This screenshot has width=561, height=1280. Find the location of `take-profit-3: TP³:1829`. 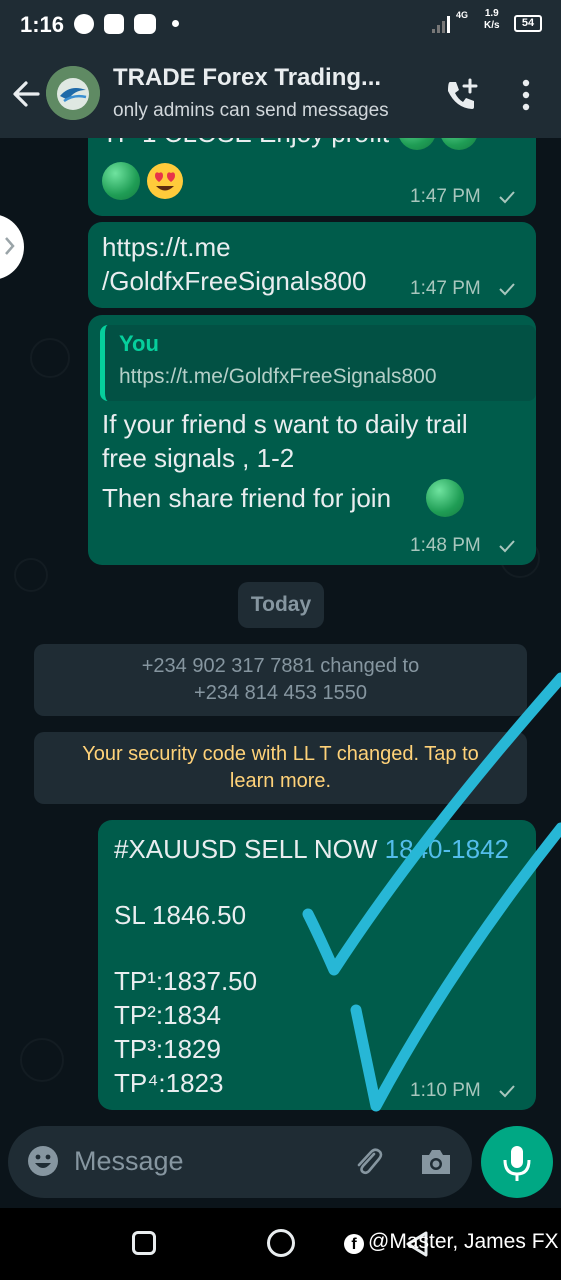

take-profit-3: TP³:1829 is located at coordinates (167, 1049).